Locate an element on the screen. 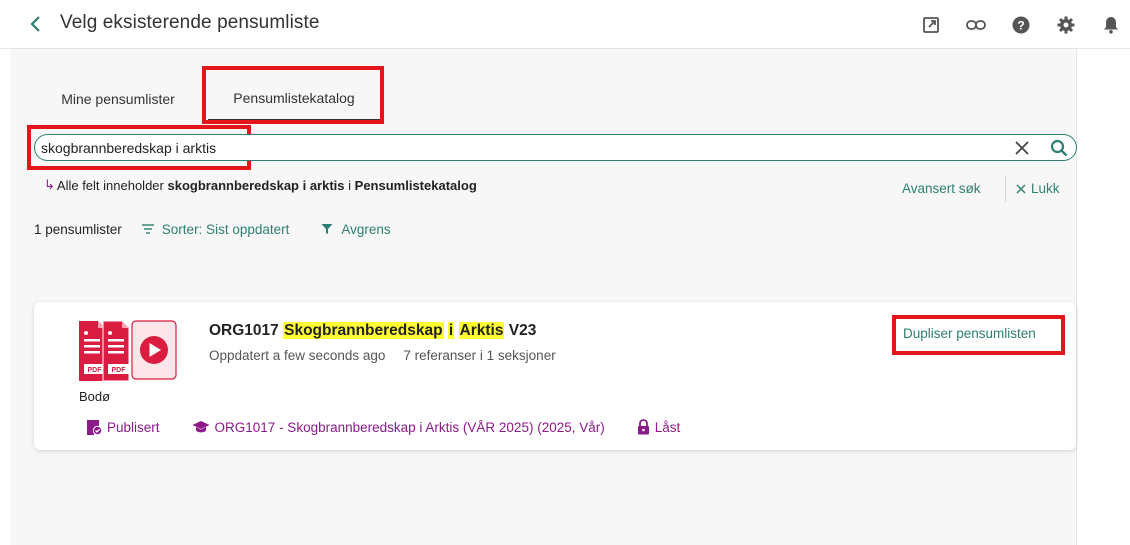  tab-pensumlistekatalog: Pensumlistekatalog is located at coordinates (294, 99).